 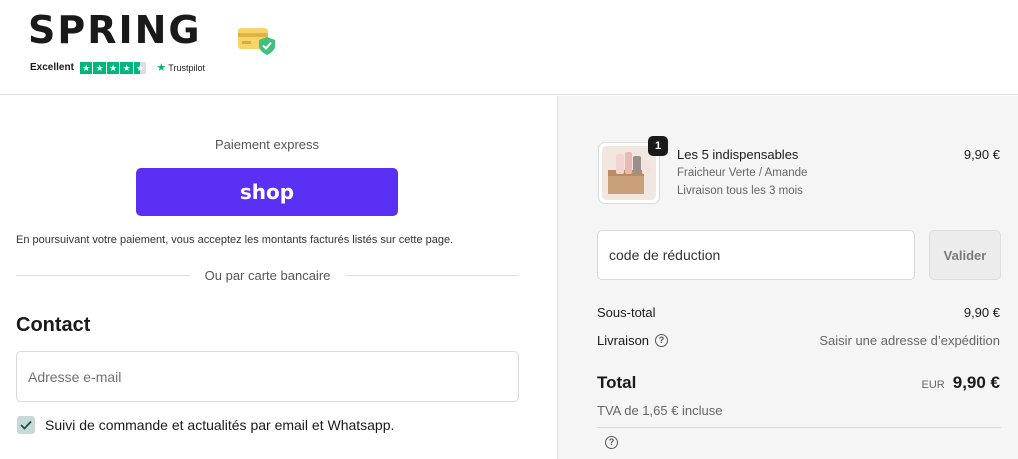 I want to click on vat-note: TVA de 1,65 € incluse, so click(x=660, y=410).